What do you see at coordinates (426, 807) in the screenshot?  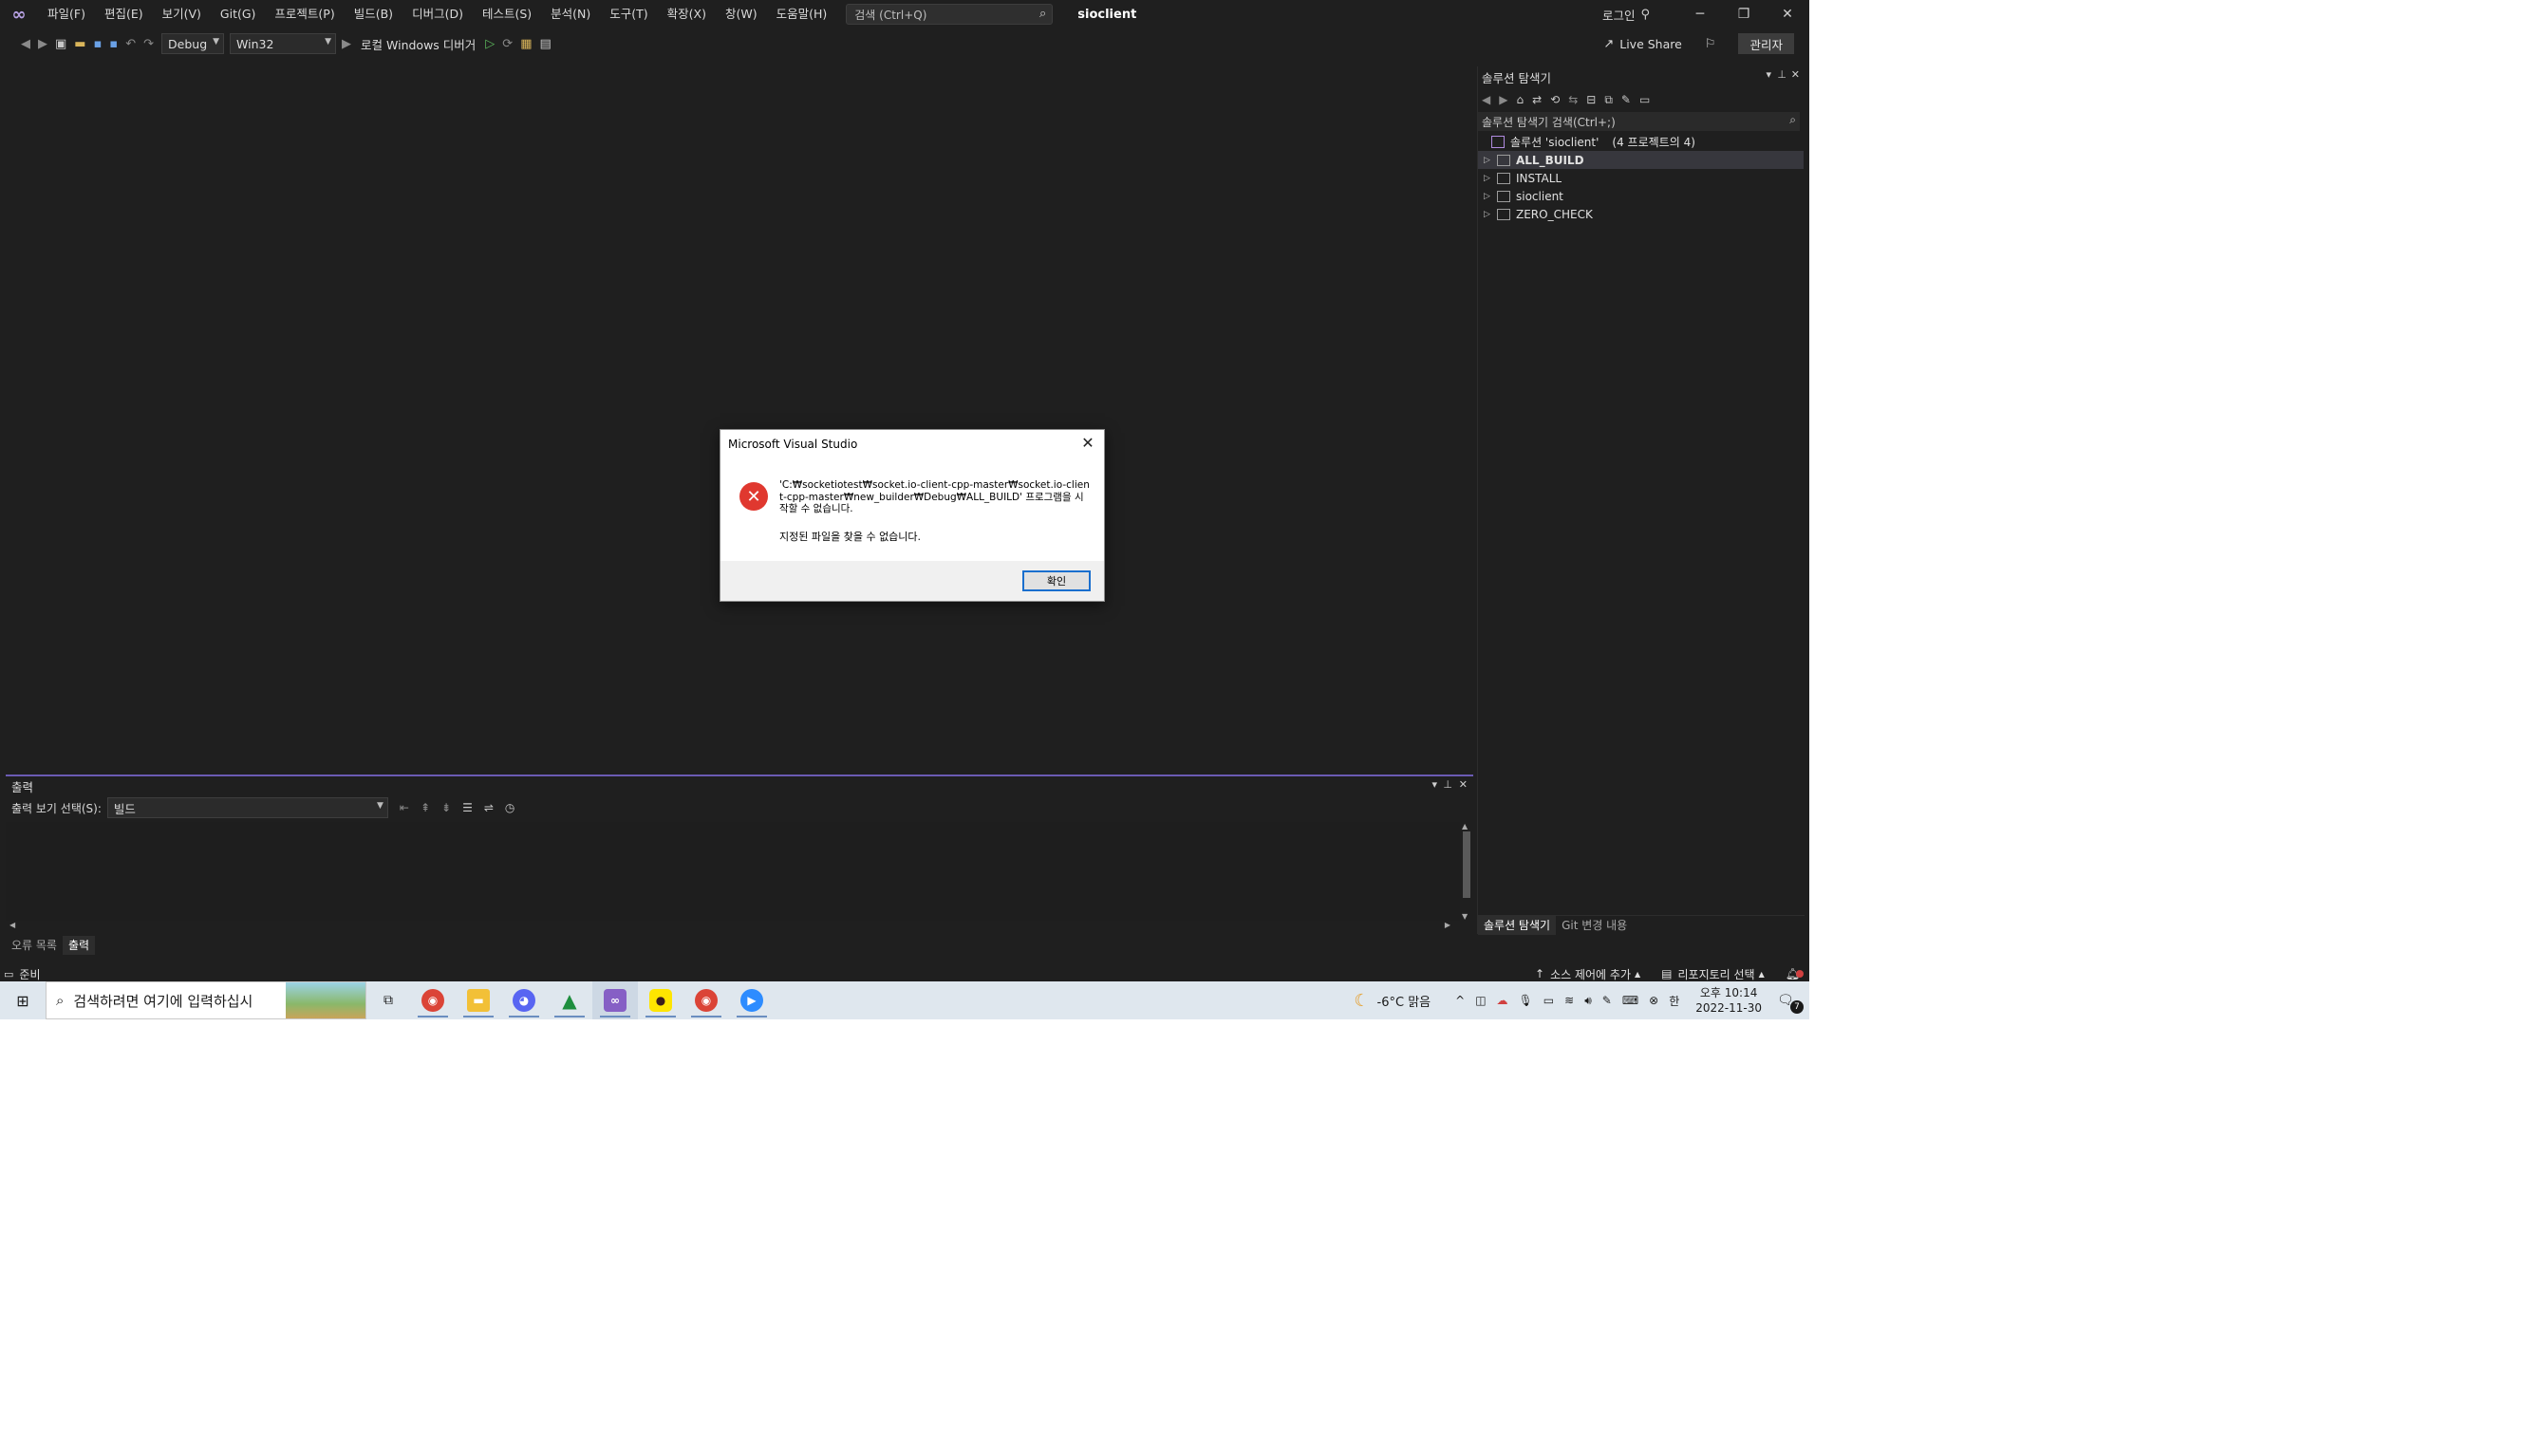 I see `previous-message-icon: ⇞` at bounding box center [426, 807].